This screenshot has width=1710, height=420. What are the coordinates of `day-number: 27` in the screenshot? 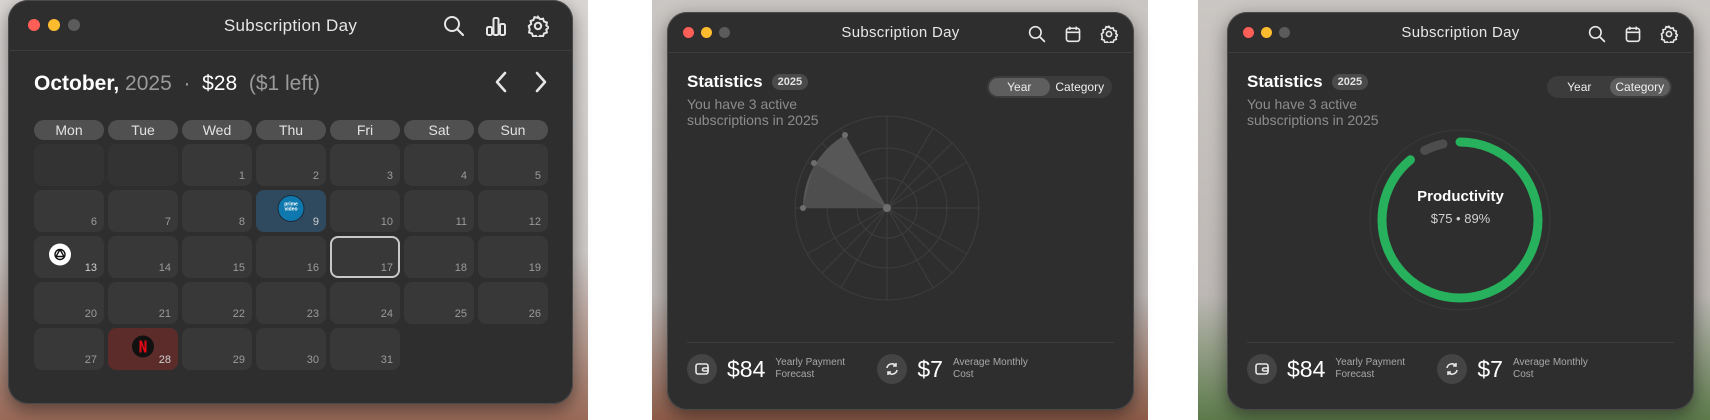 It's located at (90, 360).